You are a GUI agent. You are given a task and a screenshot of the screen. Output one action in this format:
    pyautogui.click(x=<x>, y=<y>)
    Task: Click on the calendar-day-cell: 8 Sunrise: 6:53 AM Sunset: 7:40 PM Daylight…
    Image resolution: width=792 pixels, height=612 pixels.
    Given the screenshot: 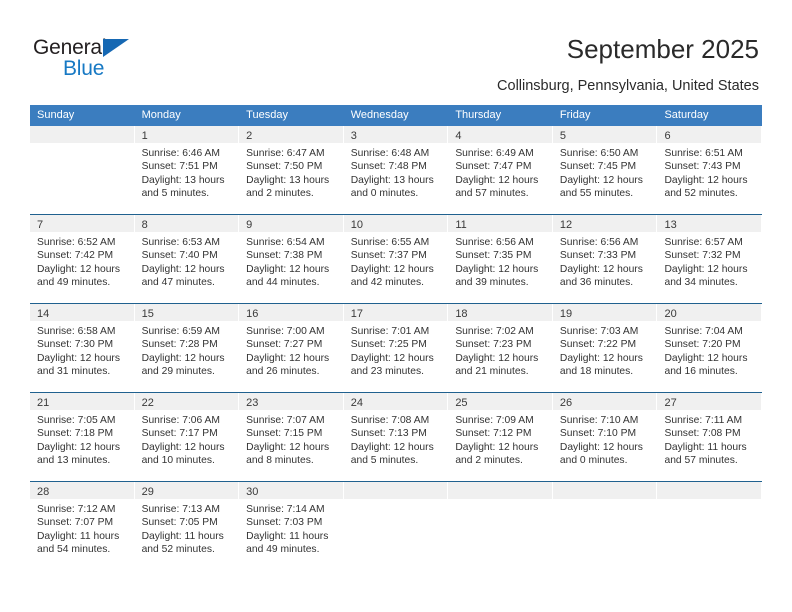 What is the action you would take?
    pyautogui.click(x=187, y=259)
    